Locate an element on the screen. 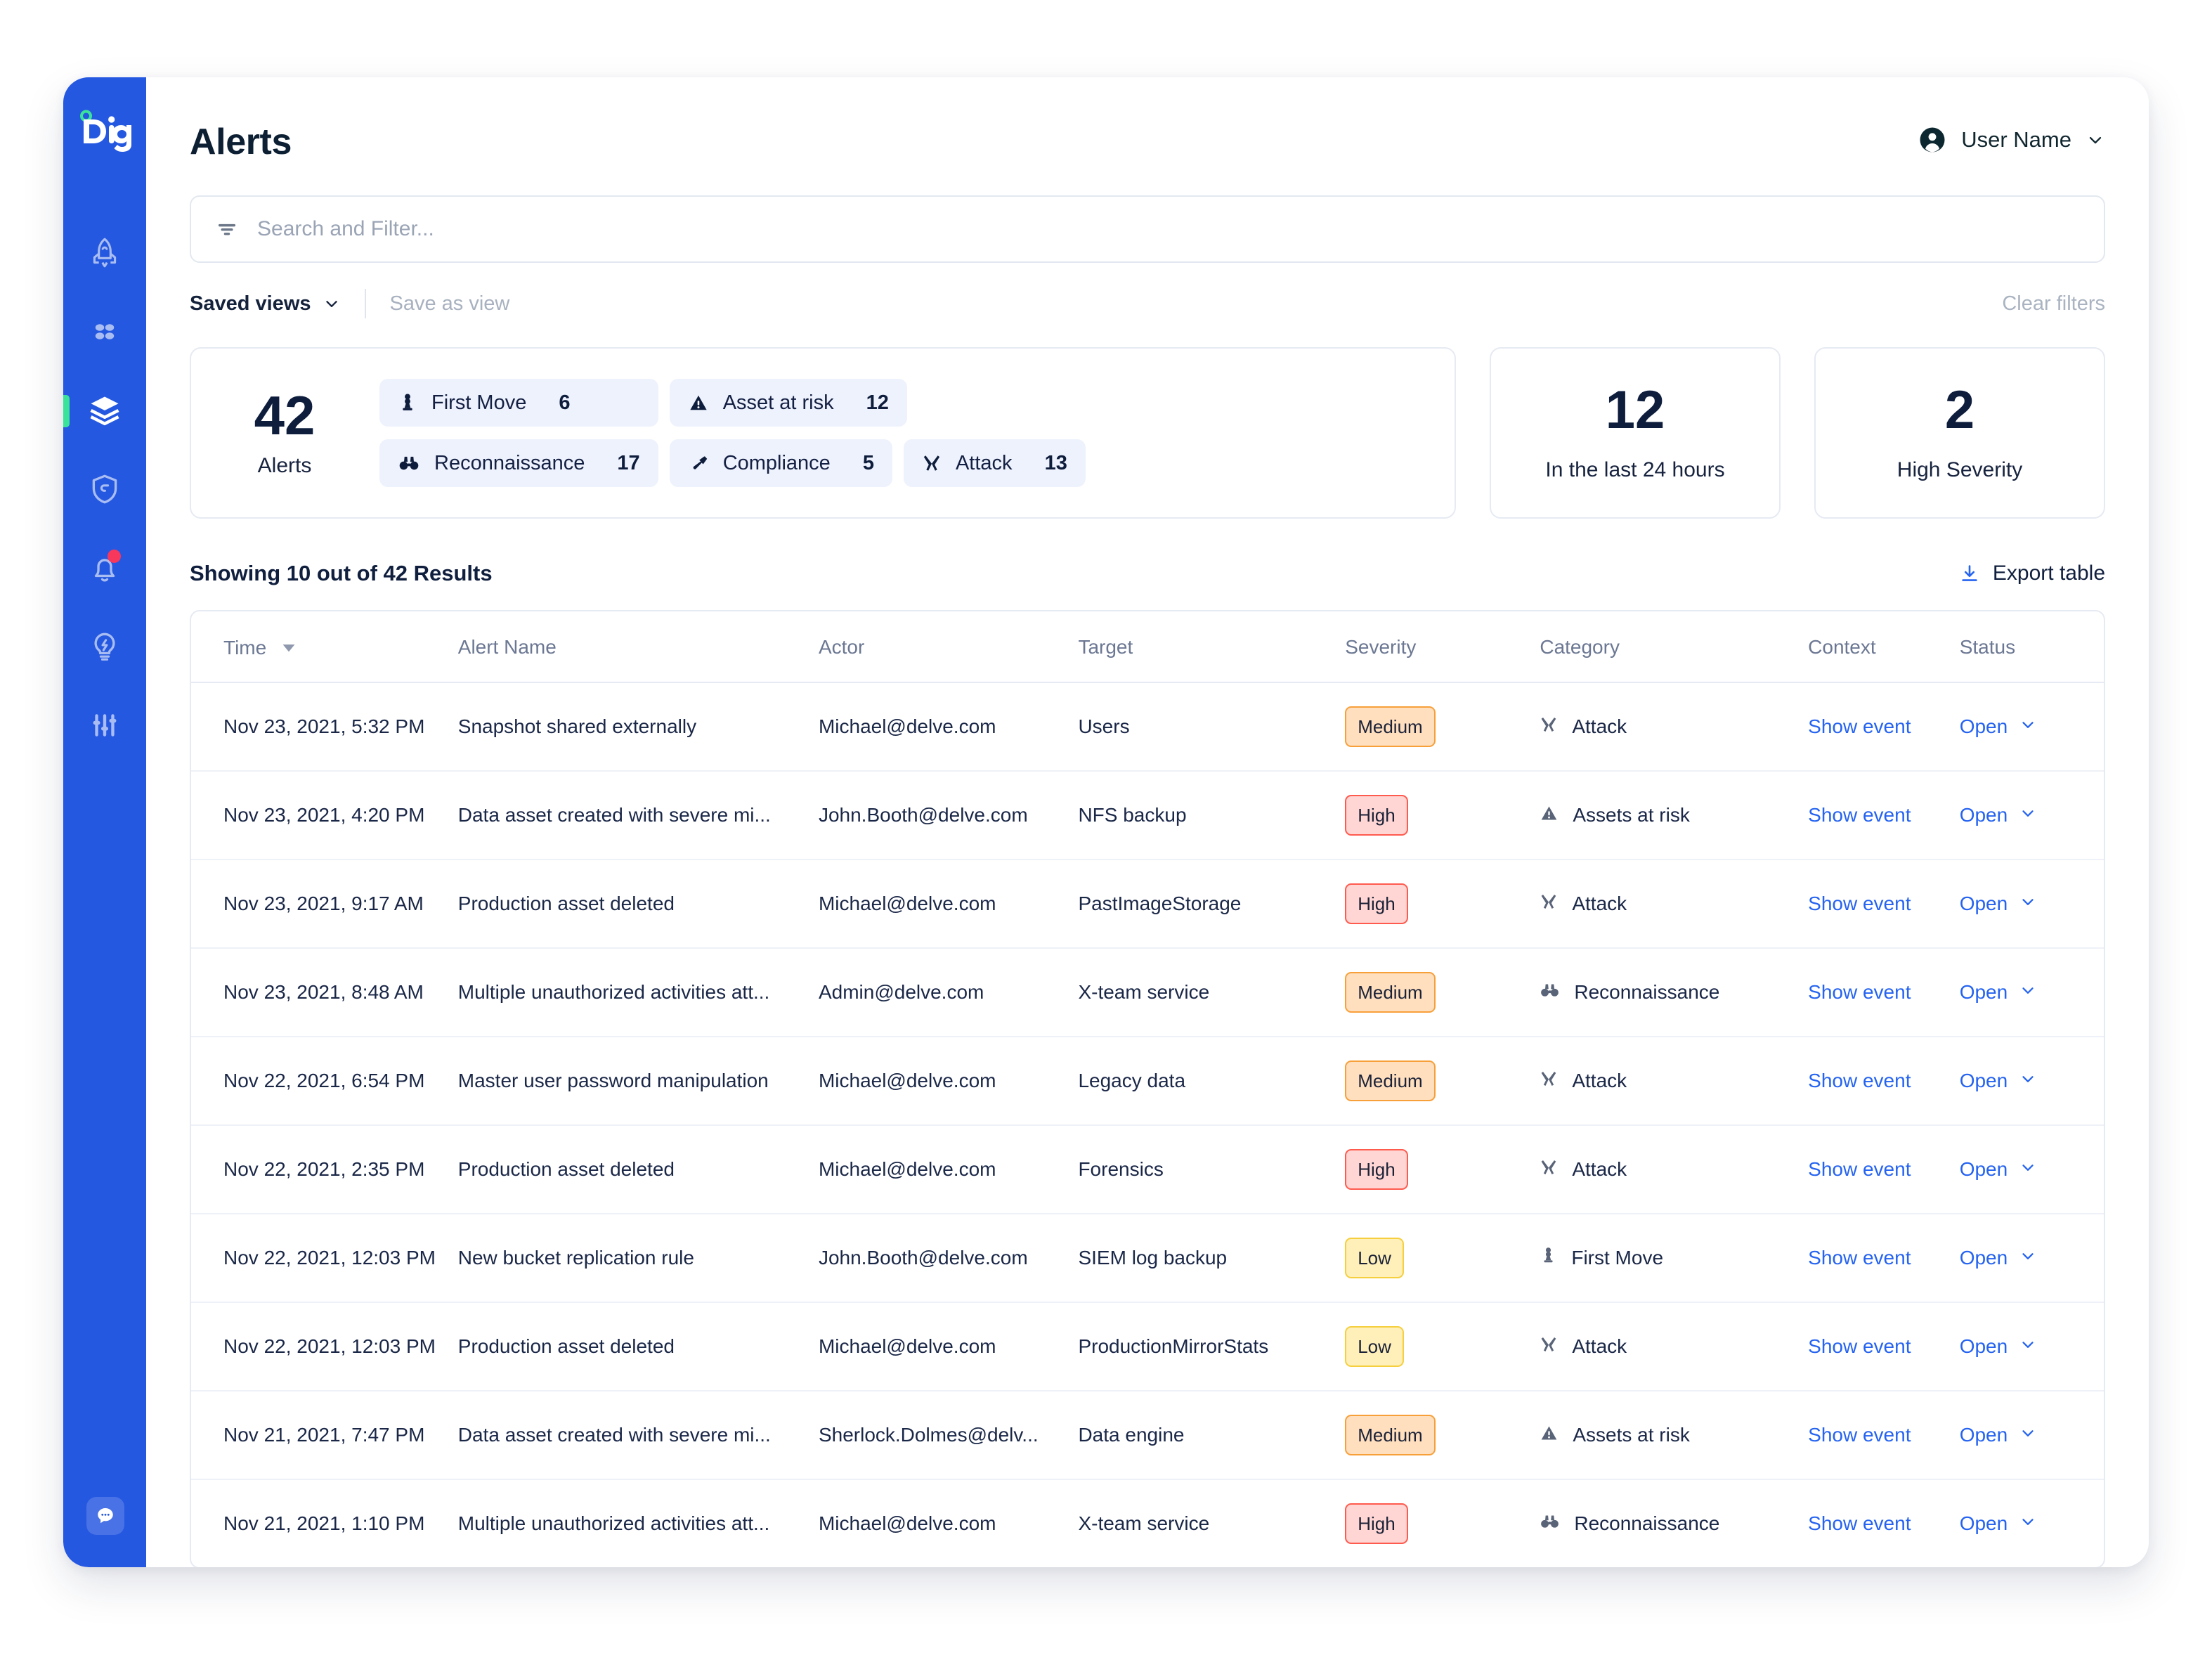  column-header-actor: Actor is located at coordinates (948, 647).